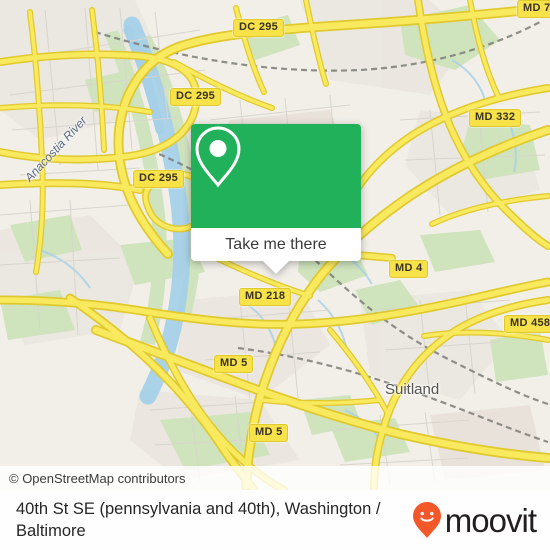 The image size is (550, 550). What do you see at coordinates (412, 389) in the screenshot?
I see `place-label-suitland: Suitland` at bounding box center [412, 389].